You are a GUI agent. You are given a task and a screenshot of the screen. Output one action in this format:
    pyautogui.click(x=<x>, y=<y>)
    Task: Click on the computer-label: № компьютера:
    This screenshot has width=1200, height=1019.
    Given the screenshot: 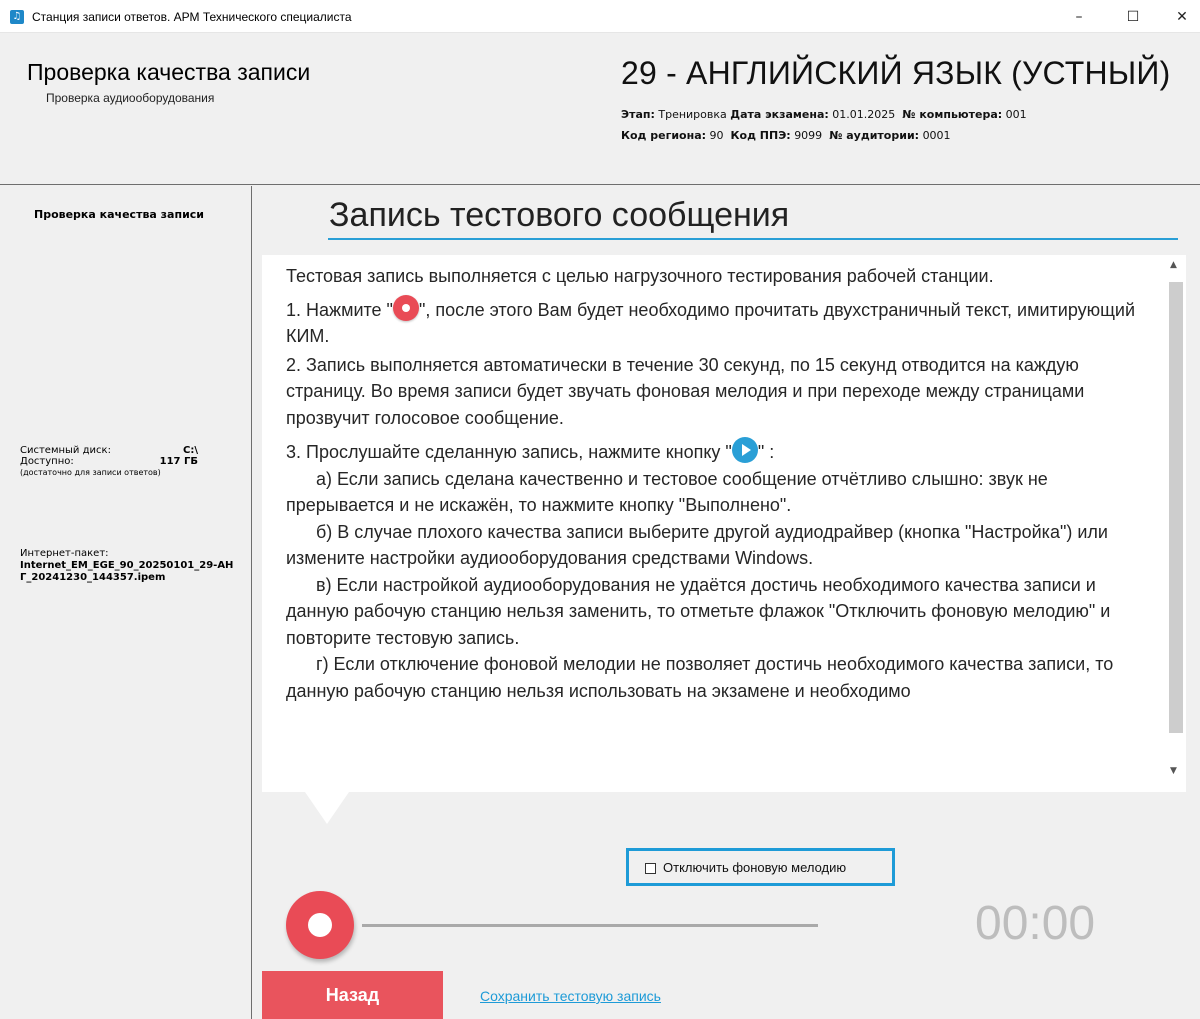 What is the action you would take?
    pyautogui.click(x=952, y=114)
    